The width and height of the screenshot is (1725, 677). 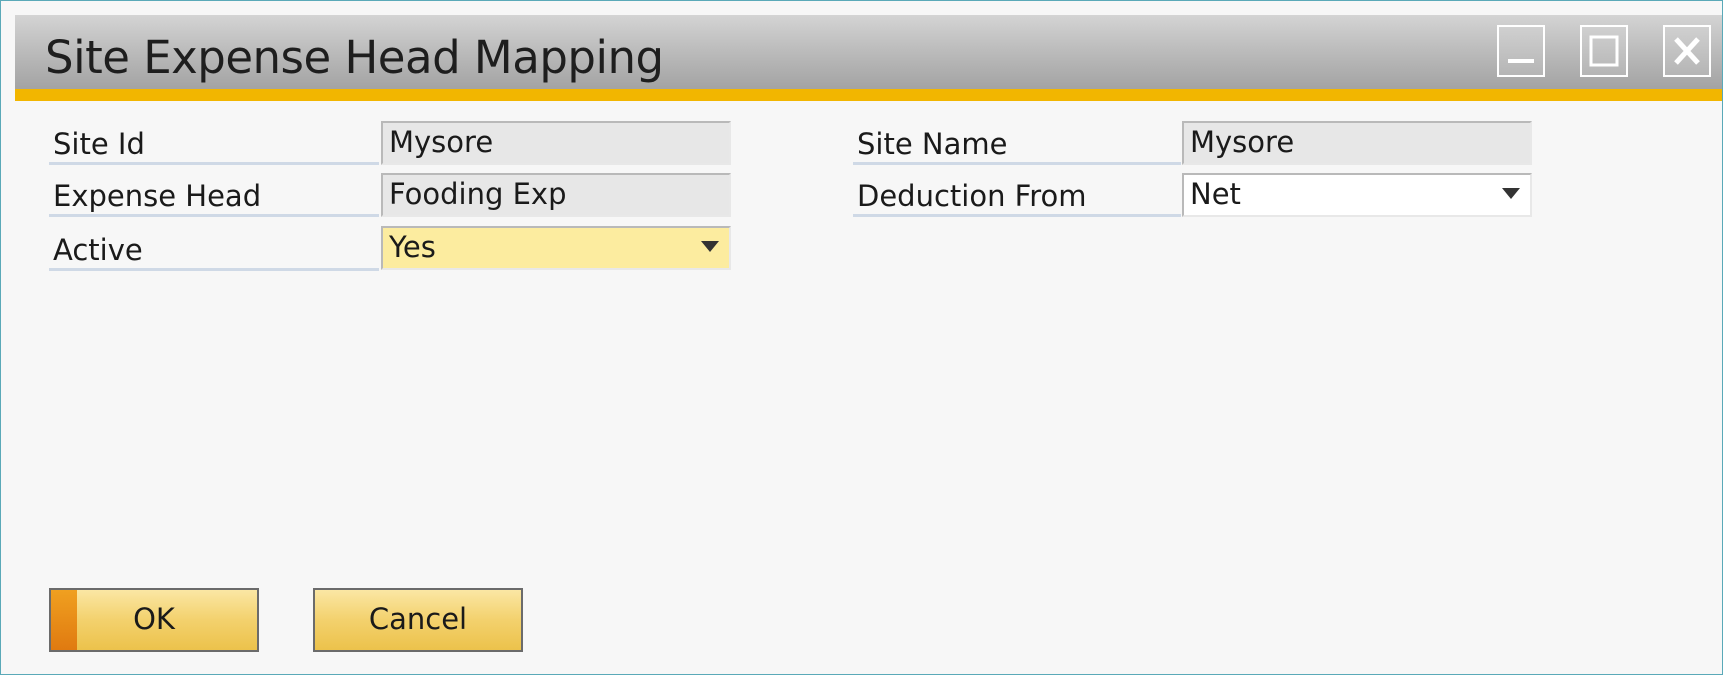 I want to click on maximize-button, so click(x=1604, y=51).